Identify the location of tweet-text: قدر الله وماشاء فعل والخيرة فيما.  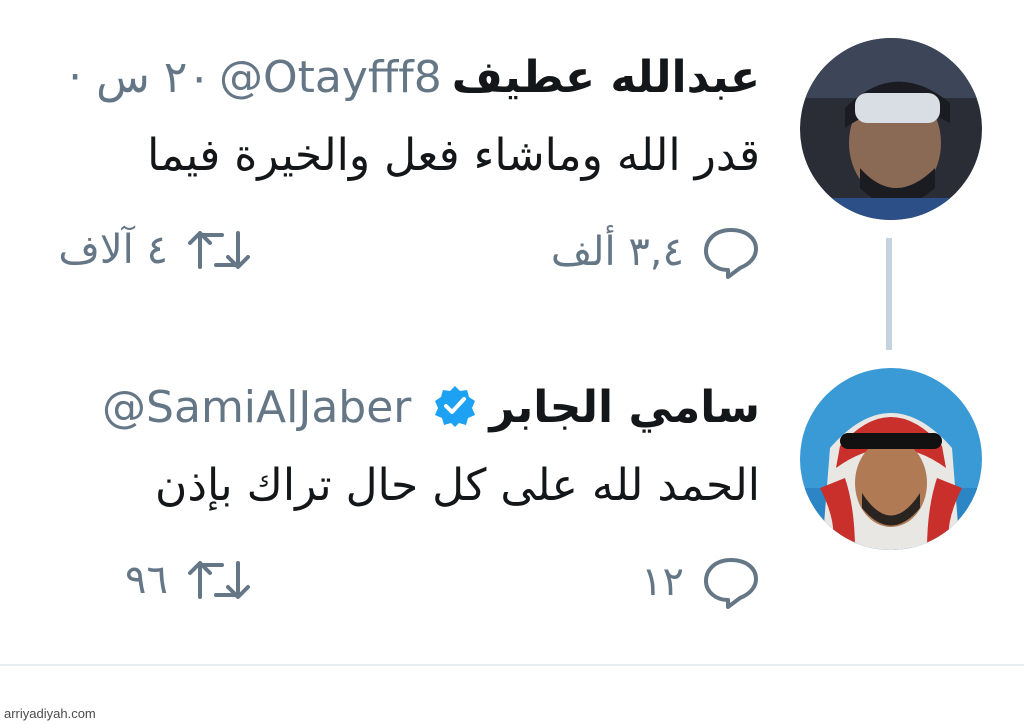
(453, 155).